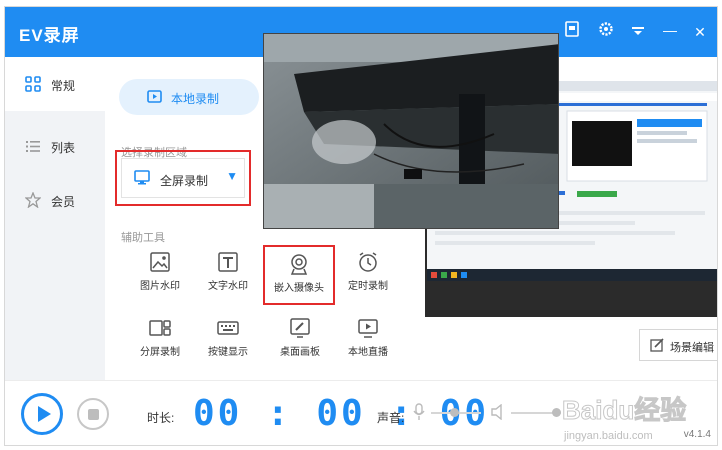 The height and width of the screenshot is (450, 722). I want to click on file-icon, so click(572, 32).